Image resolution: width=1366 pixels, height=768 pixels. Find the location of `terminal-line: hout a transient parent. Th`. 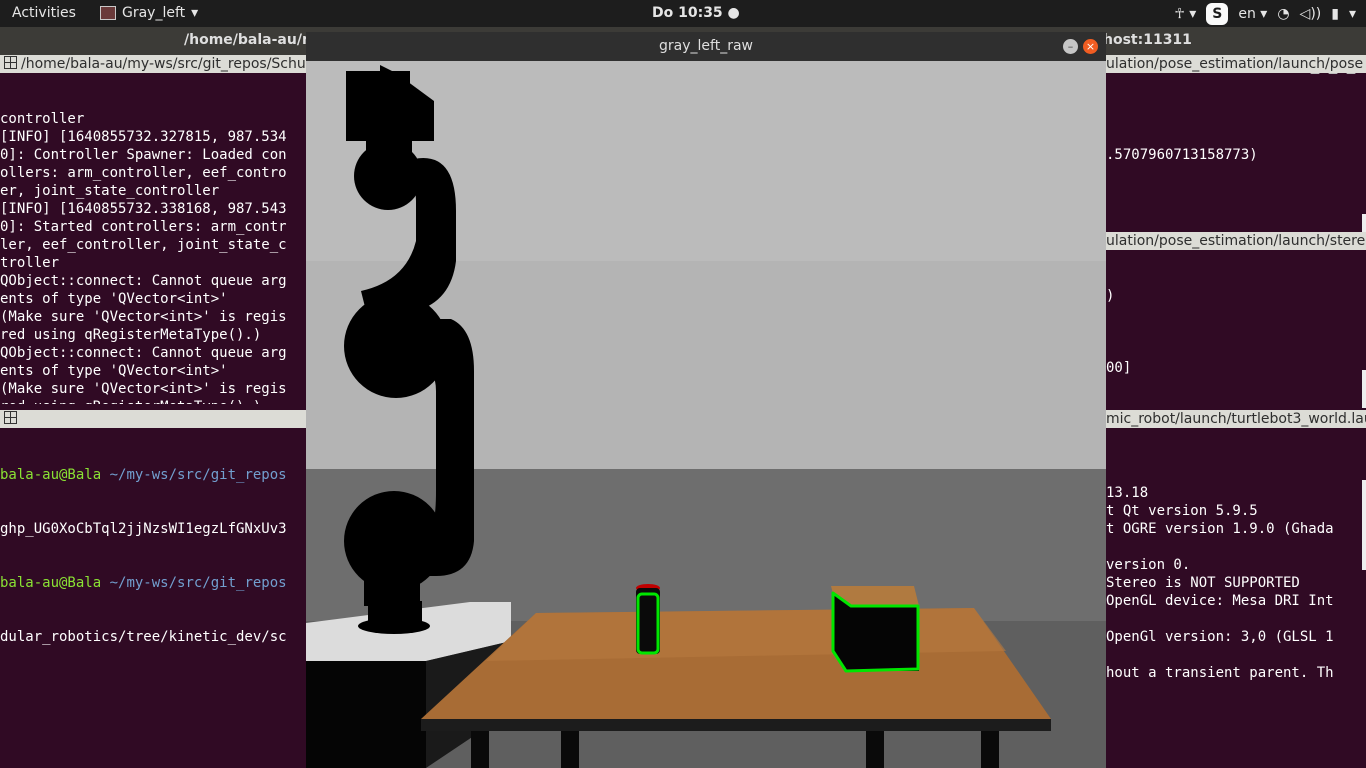

terminal-line: hout a transient parent. Th is located at coordinates (1220, 673).